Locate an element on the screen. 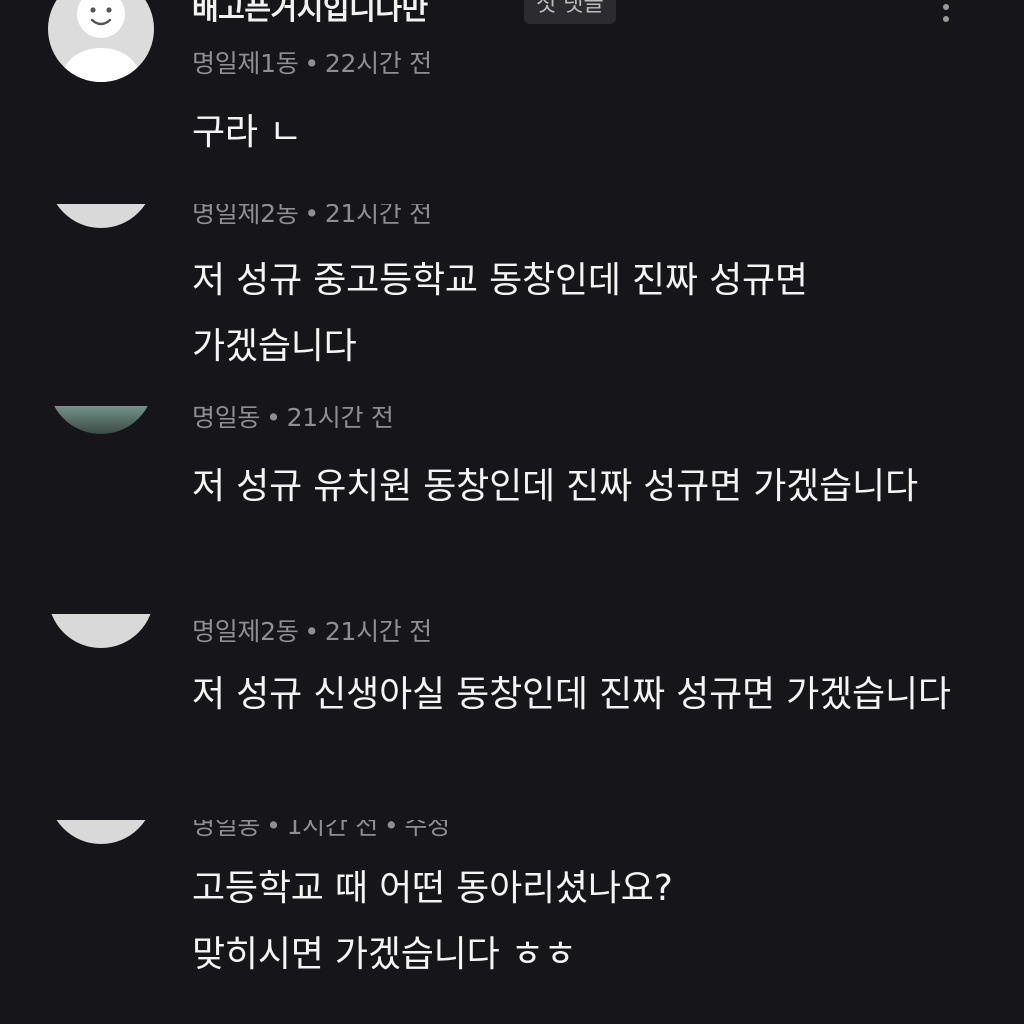 The width and height of the screenshot is (1024, 1024). comment-location: 명일제1동 is located at coordinates (245, 63).